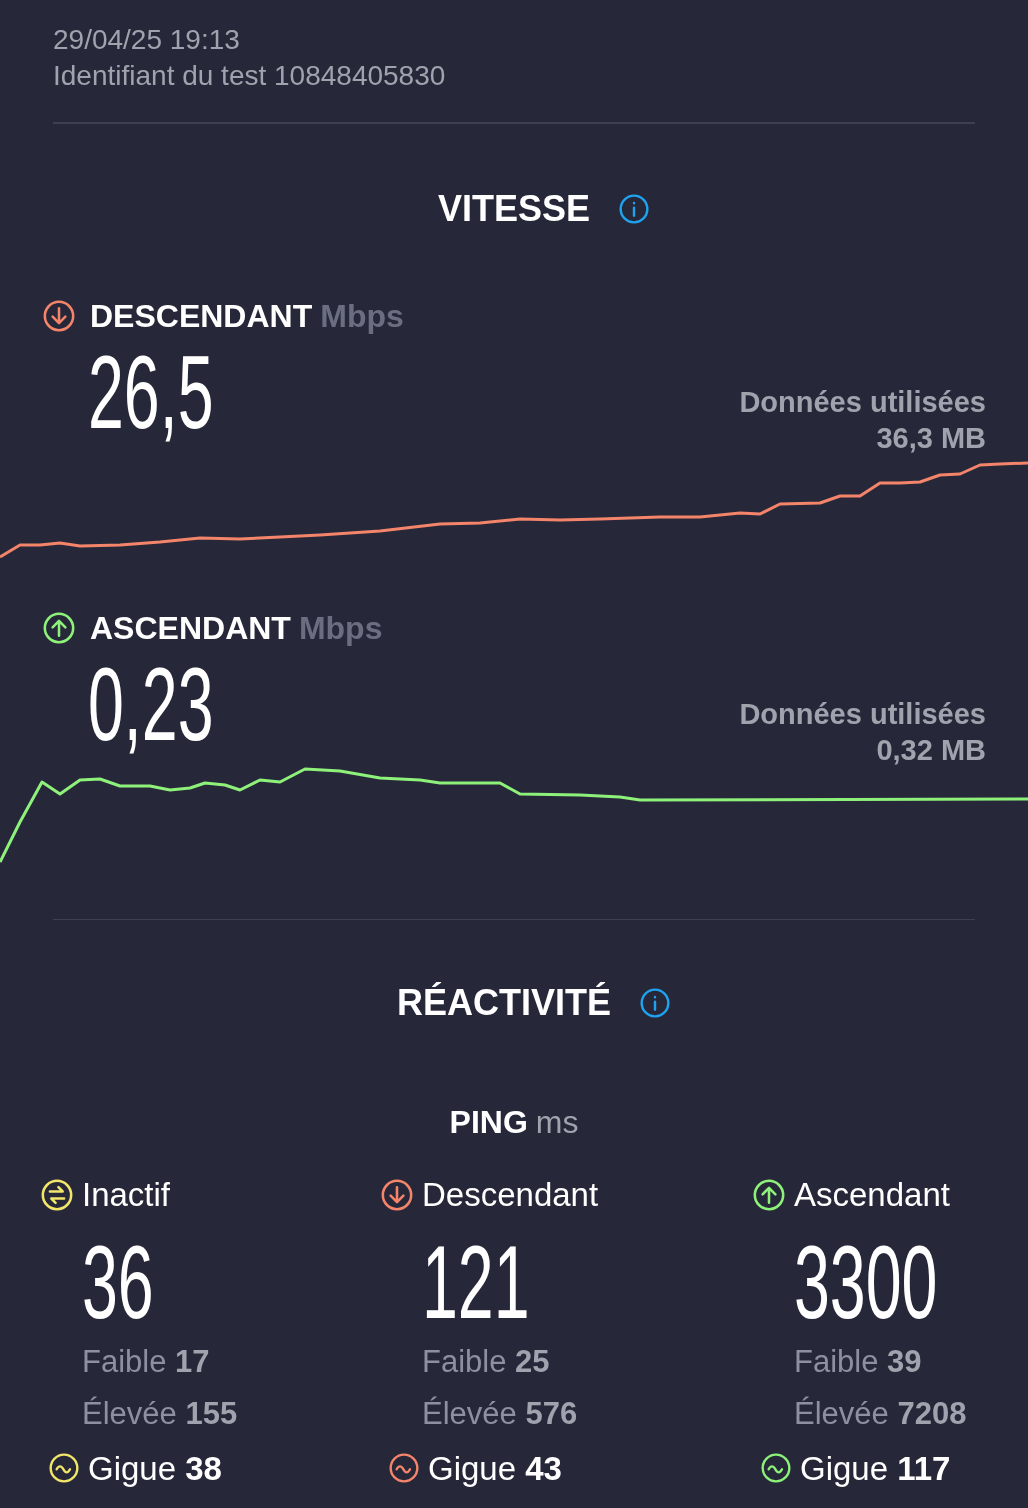 Image resolution: width=1028 pixels, height=1508 pixels. I want to click on data-used-value: 36,3 MB, so click(930, 438).